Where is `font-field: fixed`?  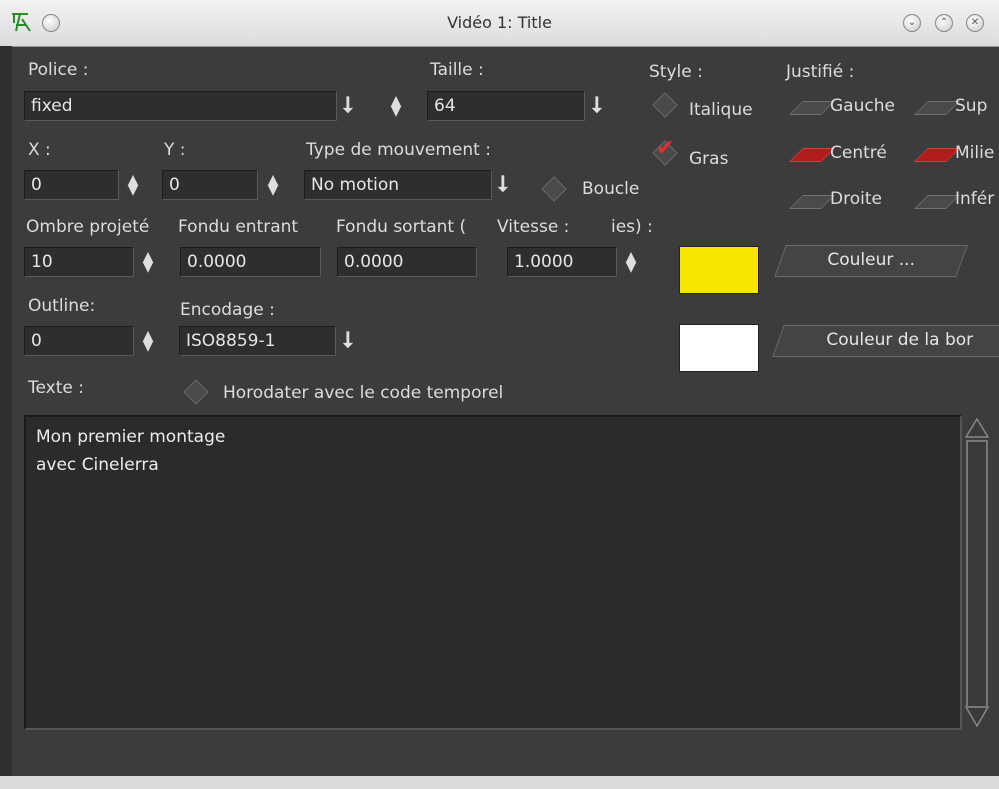 font-field: fixed is located at coordinates (180, 106).